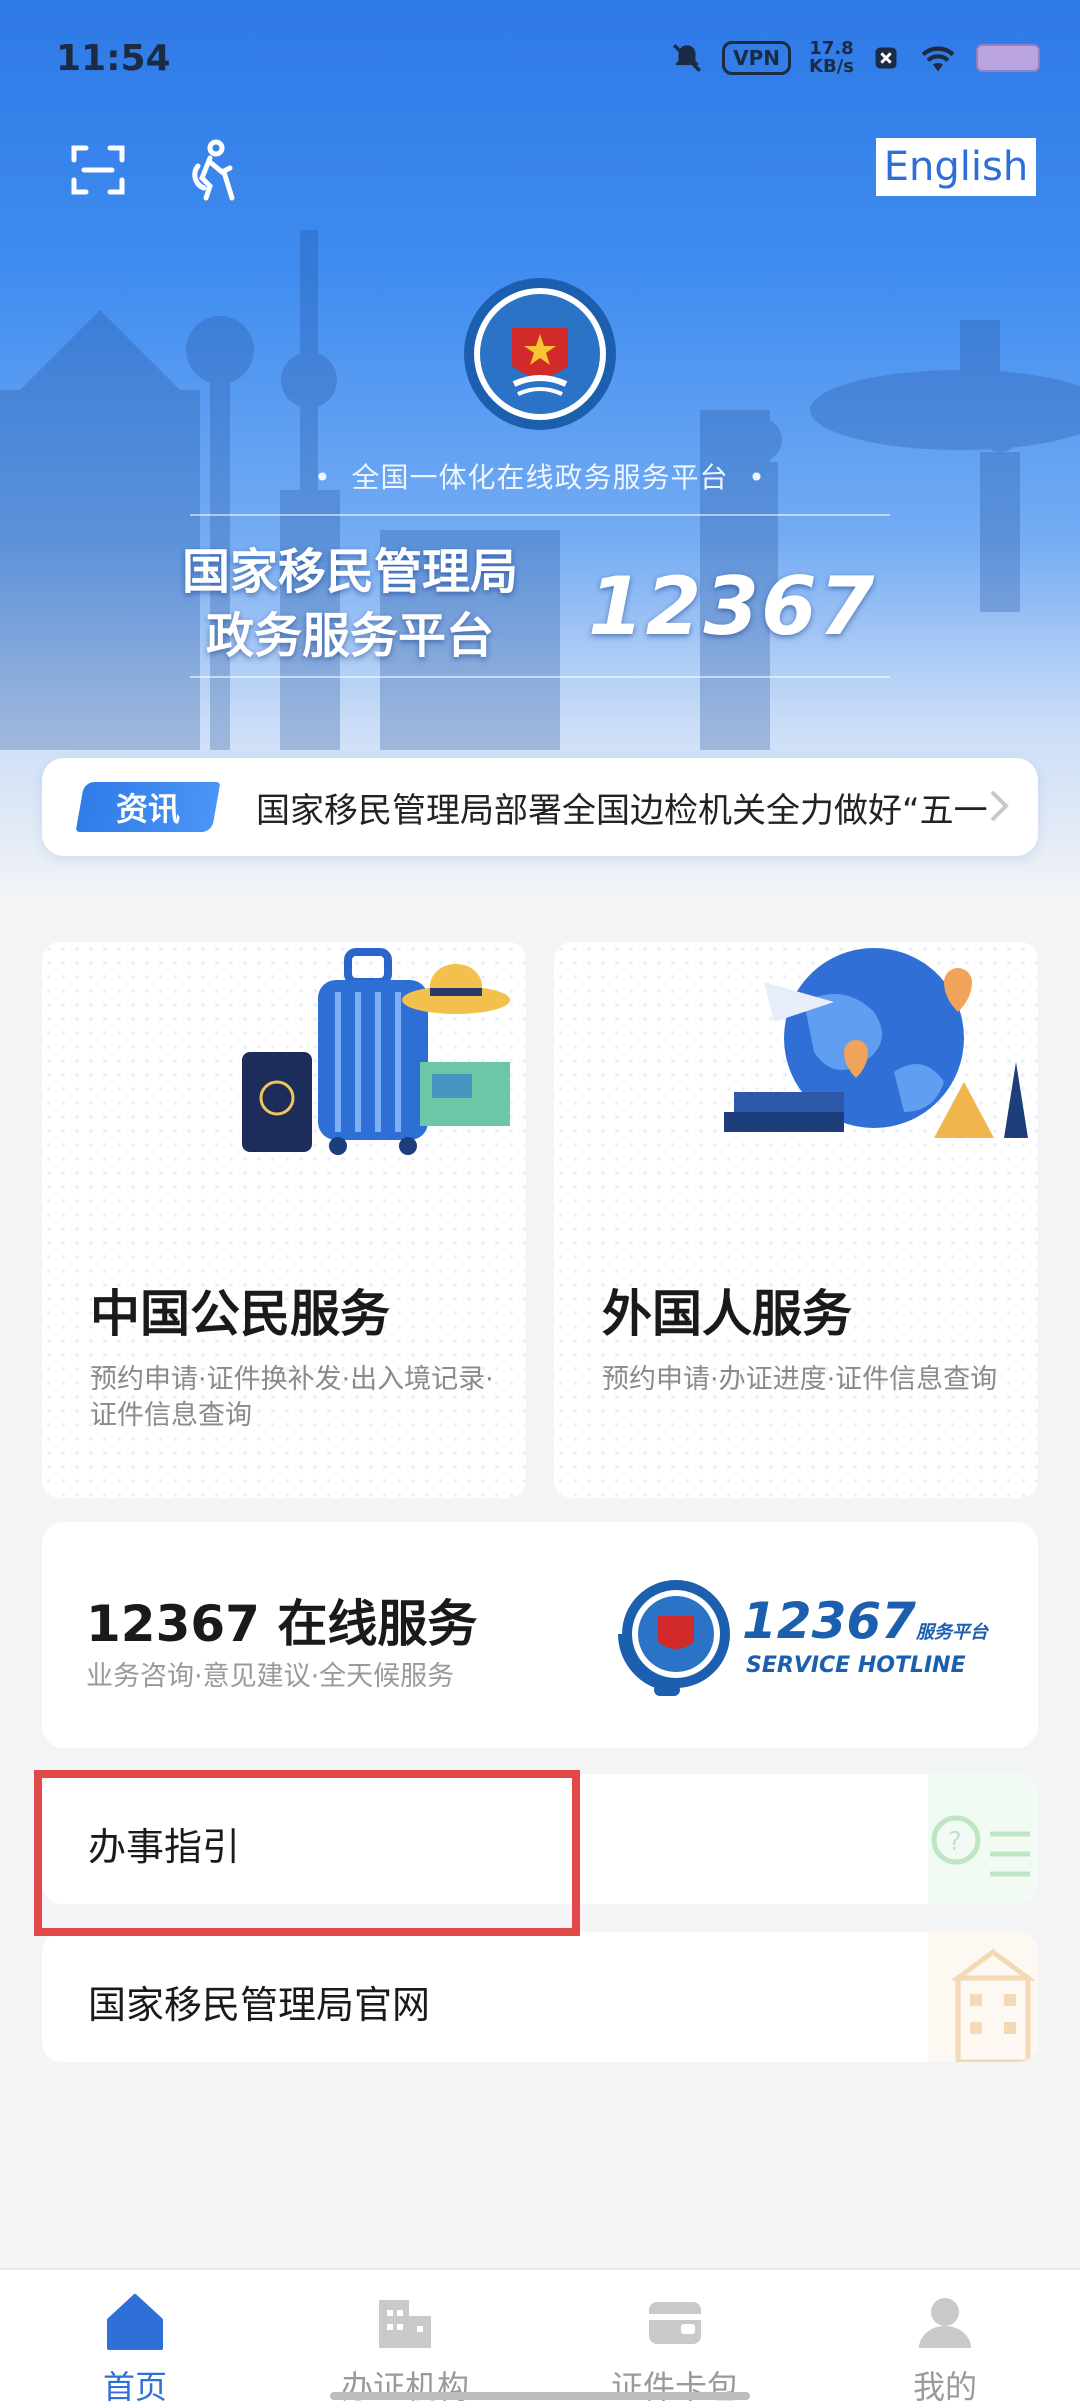 The image size is (1080, 2408). What do you see at coordinates (259, 2005) in the screenshot?
I see `official-website-row-label: 国家移民管理局官网` at bounding box center [259, 2005].